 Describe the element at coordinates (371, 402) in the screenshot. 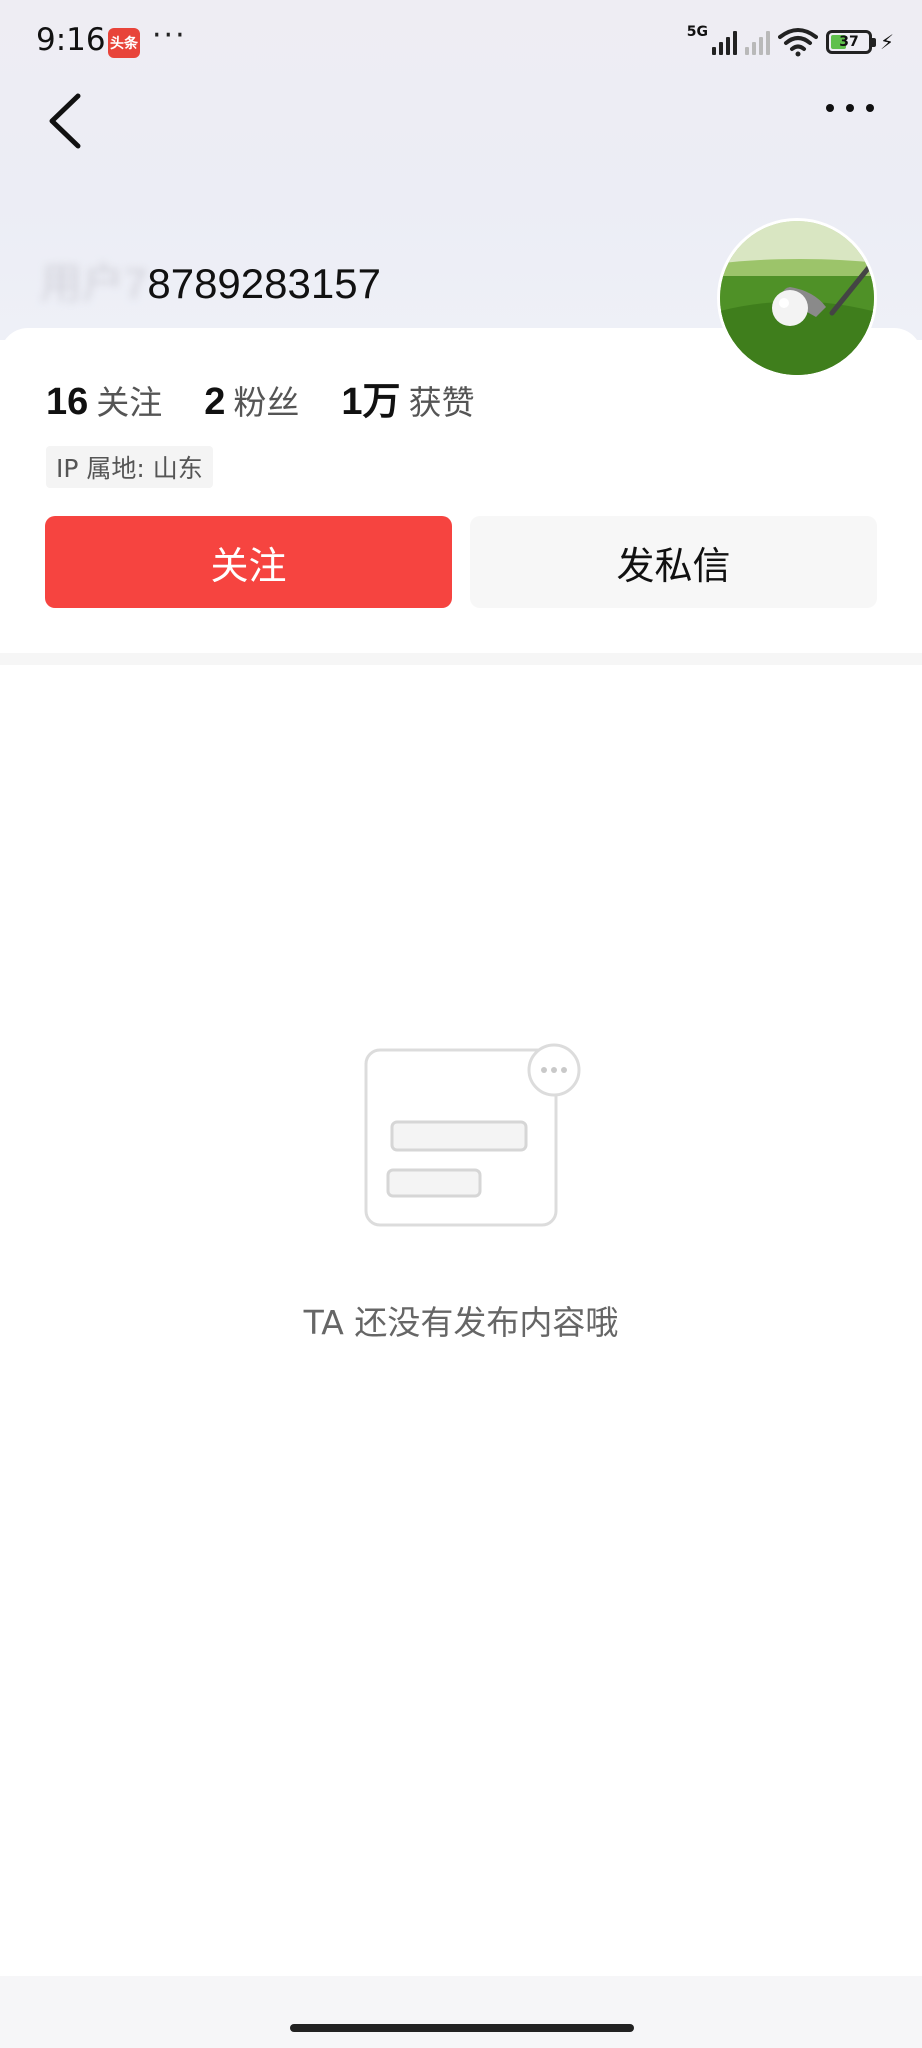

I see `likes-count: 1万` at that location.